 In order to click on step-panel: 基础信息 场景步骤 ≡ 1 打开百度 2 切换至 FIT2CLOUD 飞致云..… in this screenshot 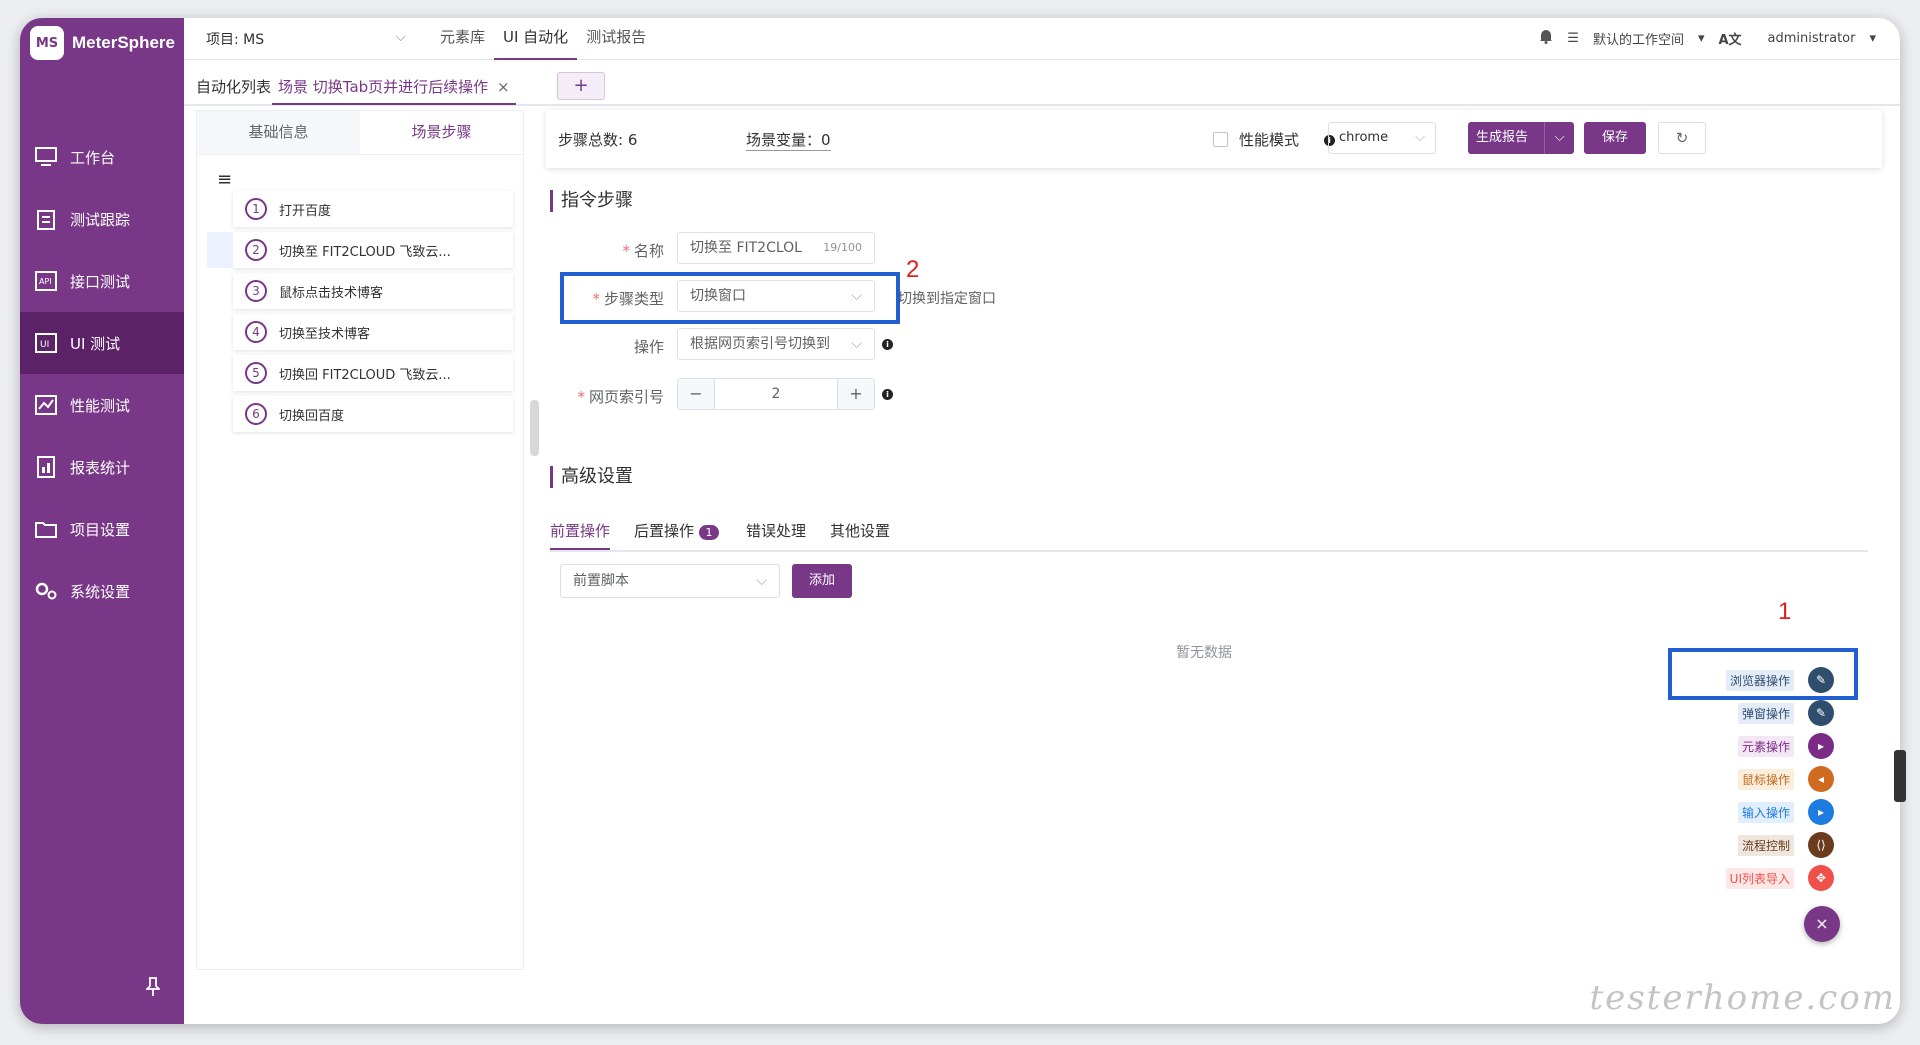, I will do `click(360, 540)`.